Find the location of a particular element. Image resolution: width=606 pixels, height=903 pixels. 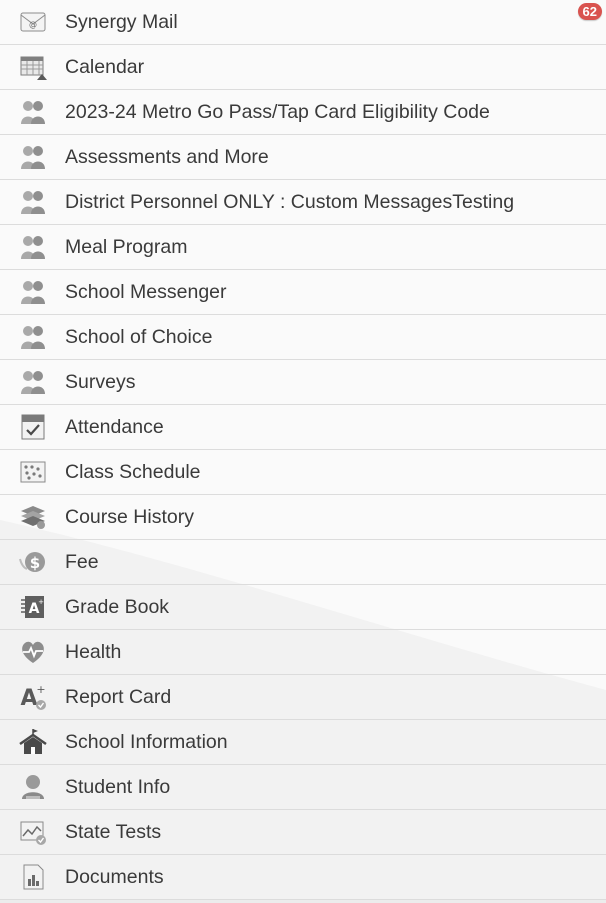

report-card-icon: A + is located at coordinates (33, 697).